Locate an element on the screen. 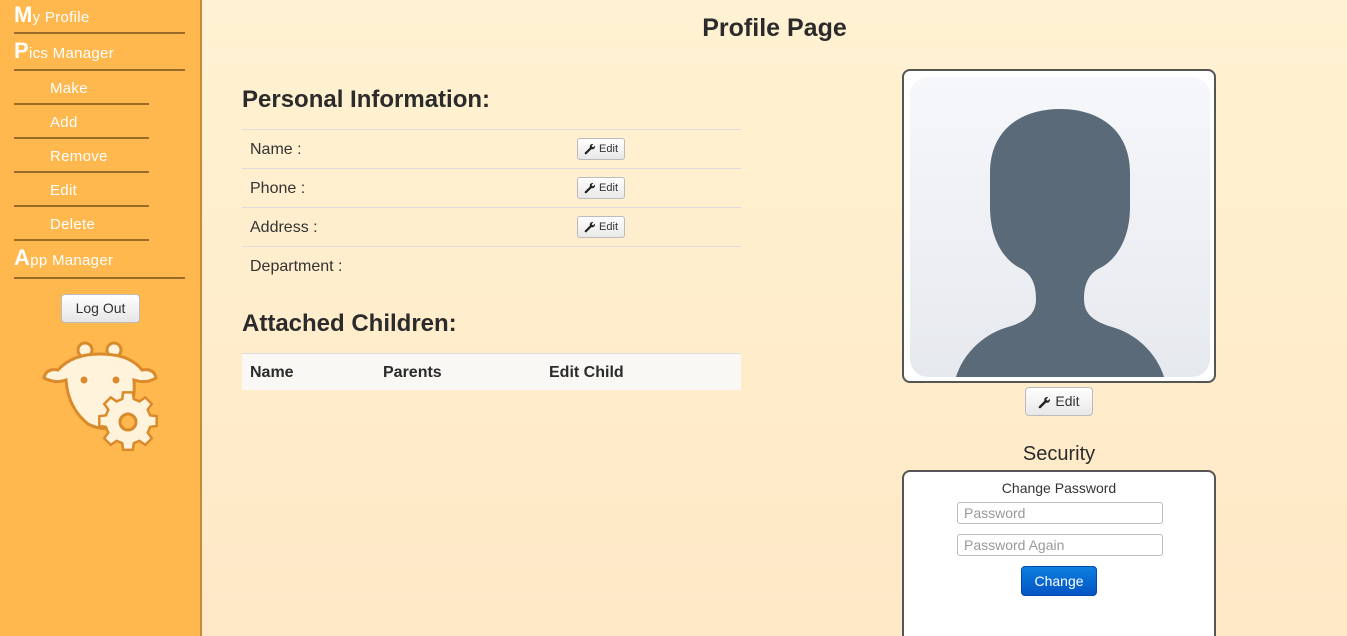  nav-label: pp Manager is located at coordinates (72, 260).